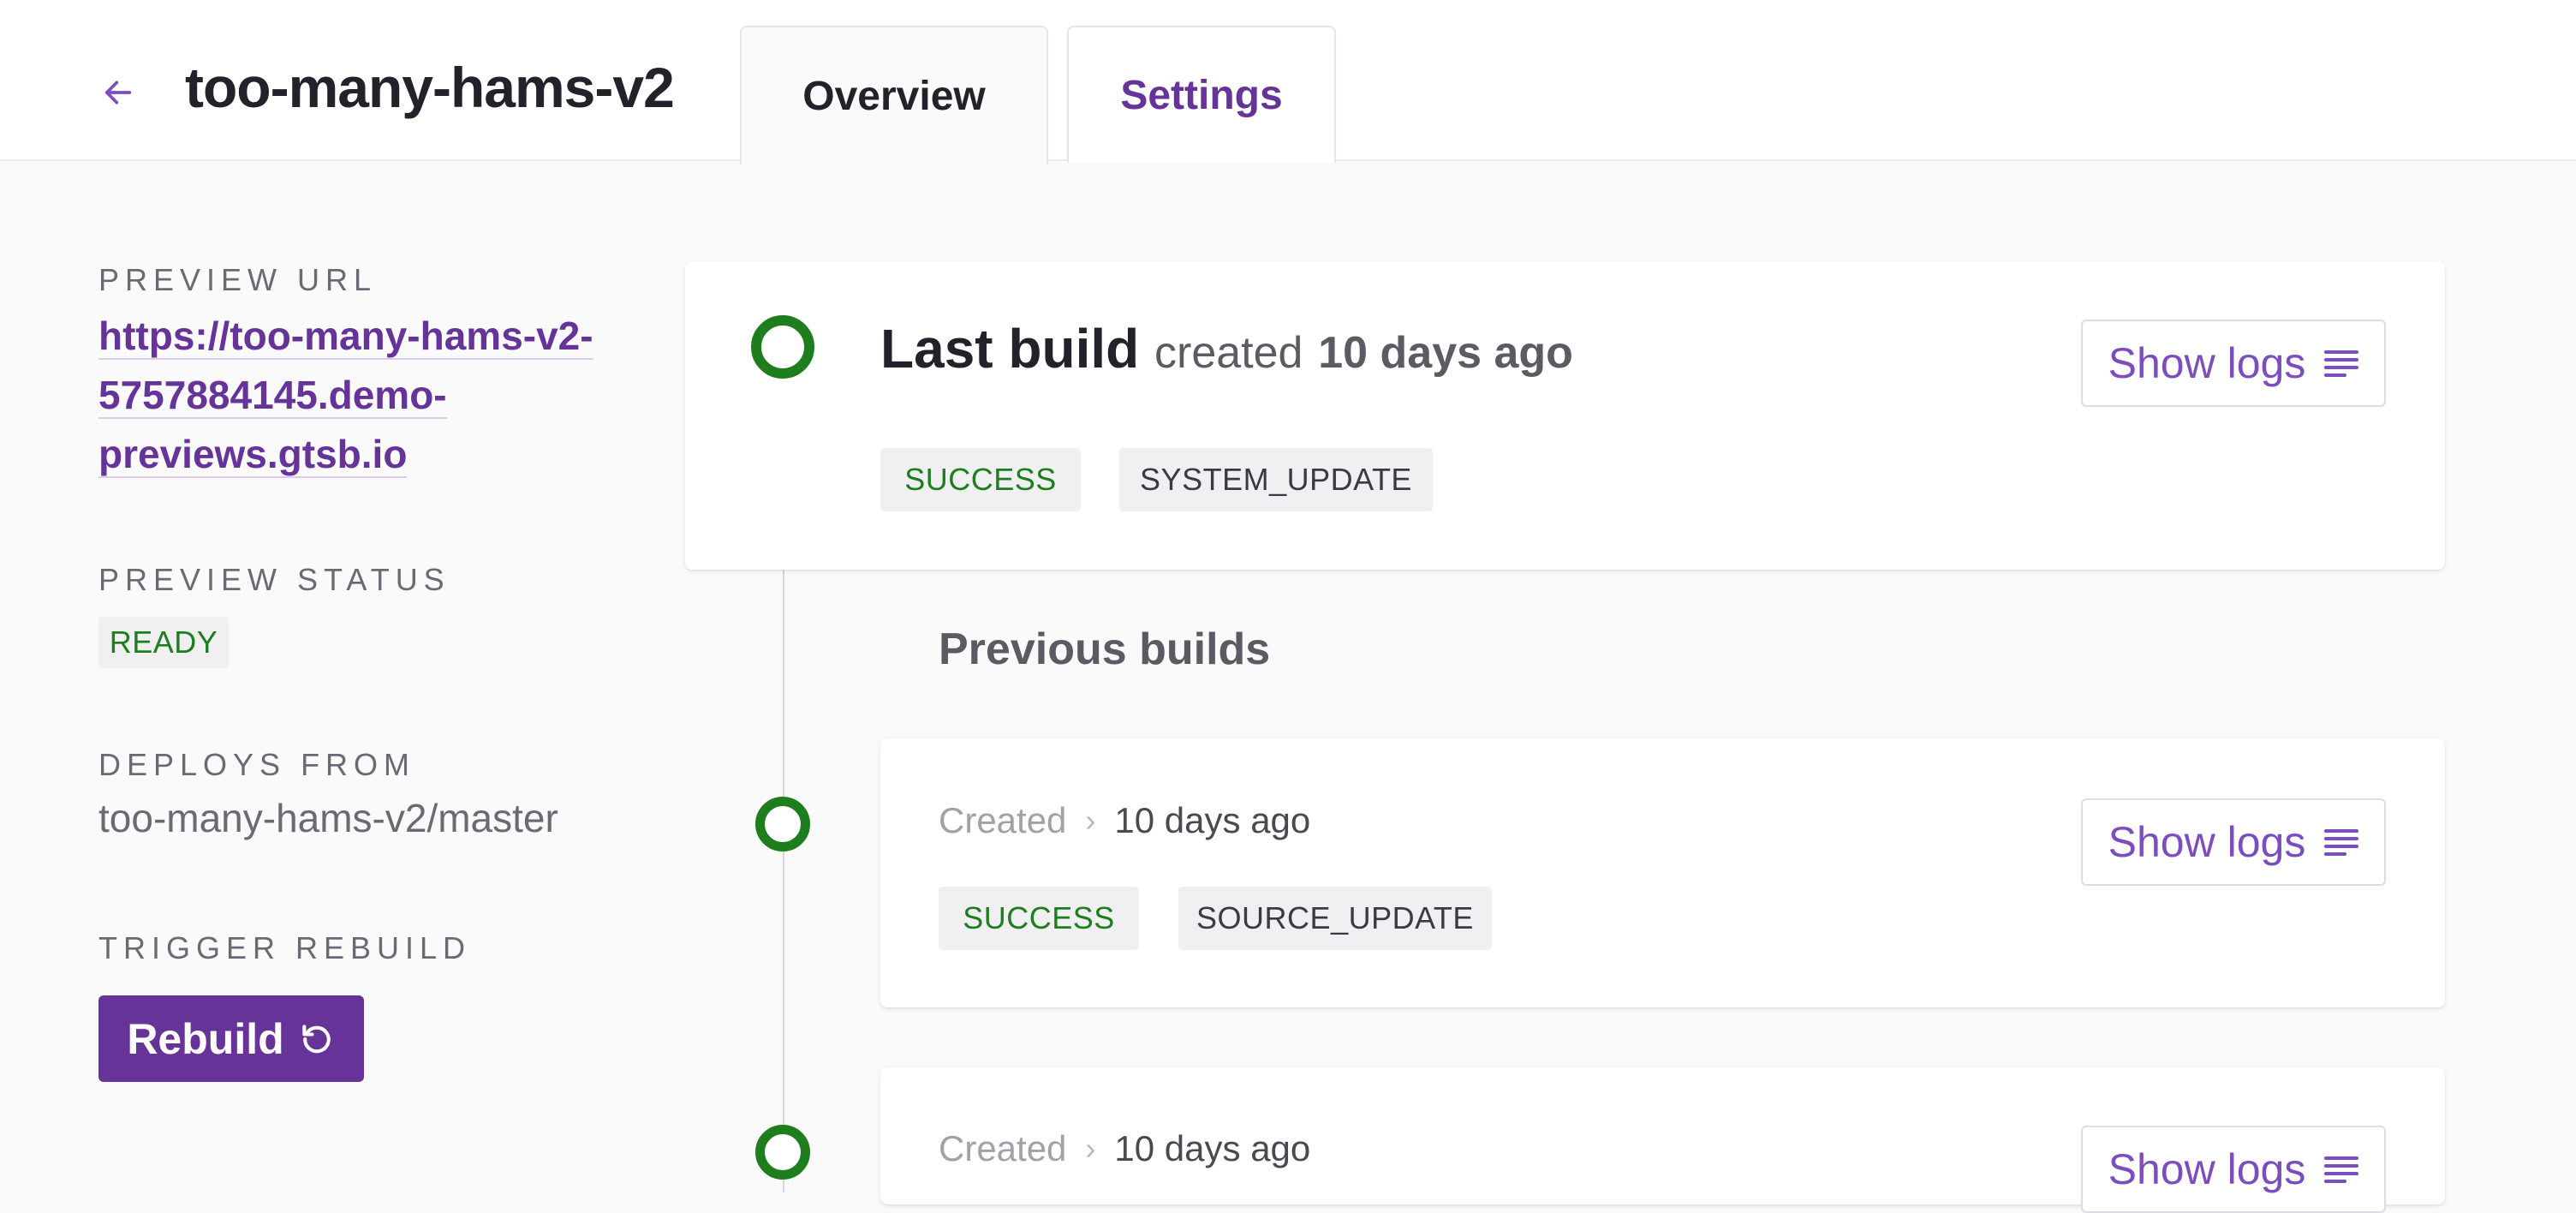  Describe the element at coordinates (1228, 353) in the screenshot. I see `last-build-created-word: created` at that location.